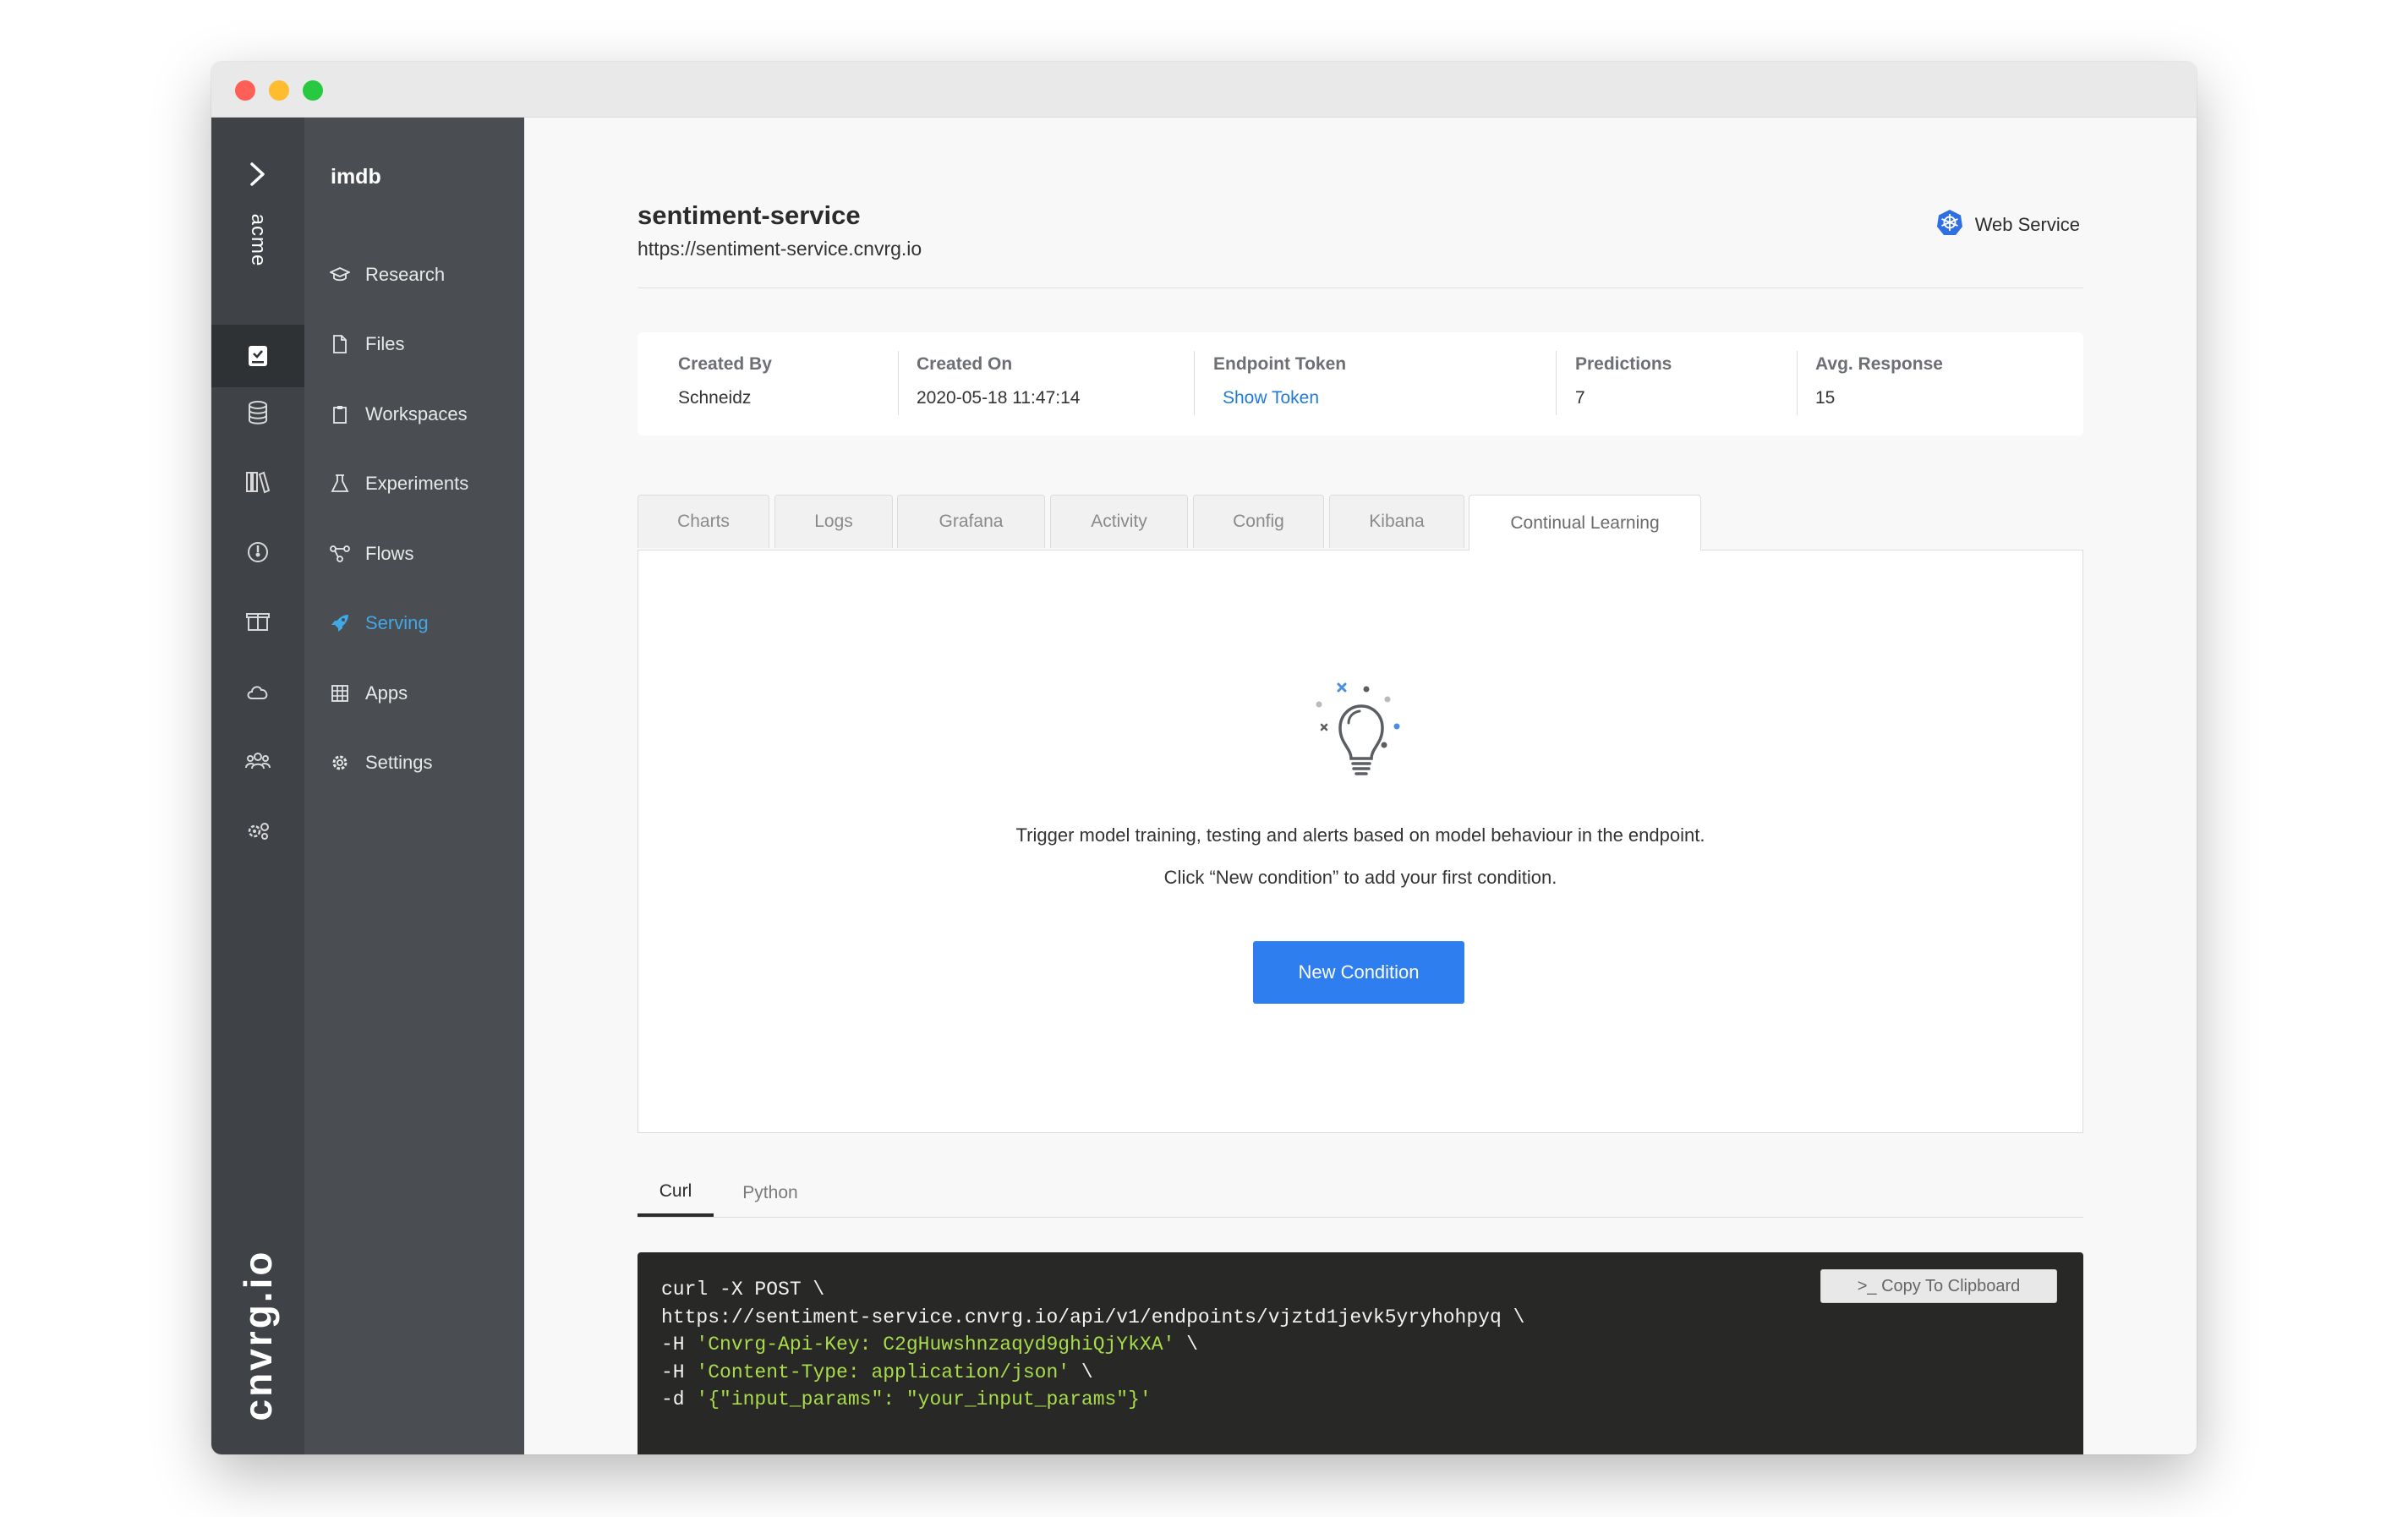 This screenshot has width=2408, height=1517. What do you see at coordinates (340, 623) in the screenshot?
I see `rocket-icon` at bounding box center [340, 623].